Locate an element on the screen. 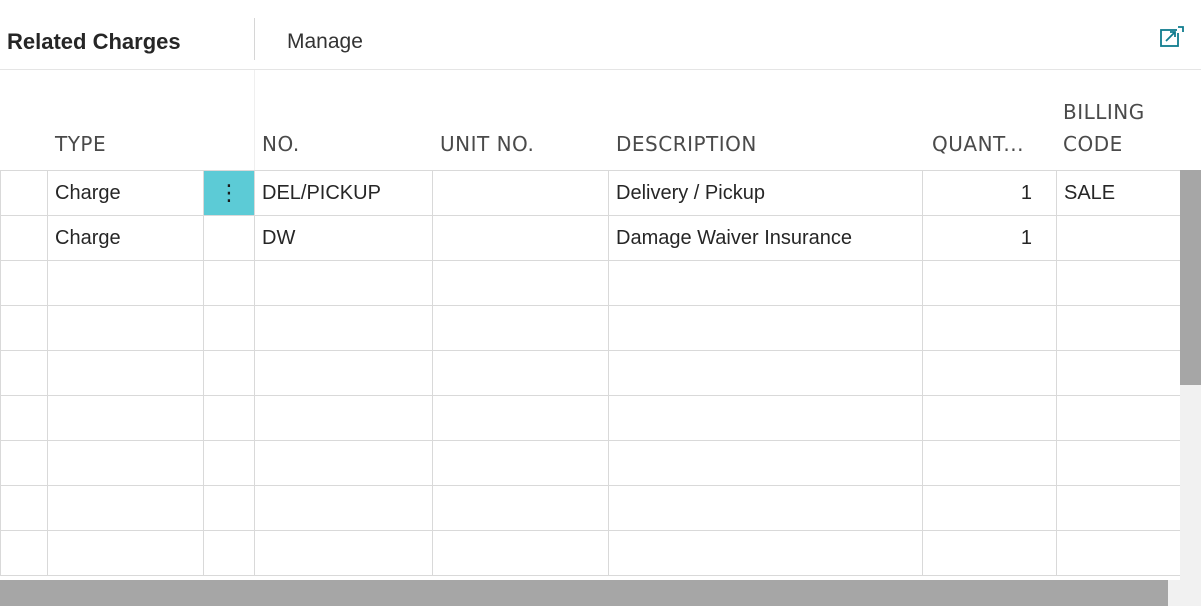  cell-billing-code: SALE is located at coordinates (1118, 193).